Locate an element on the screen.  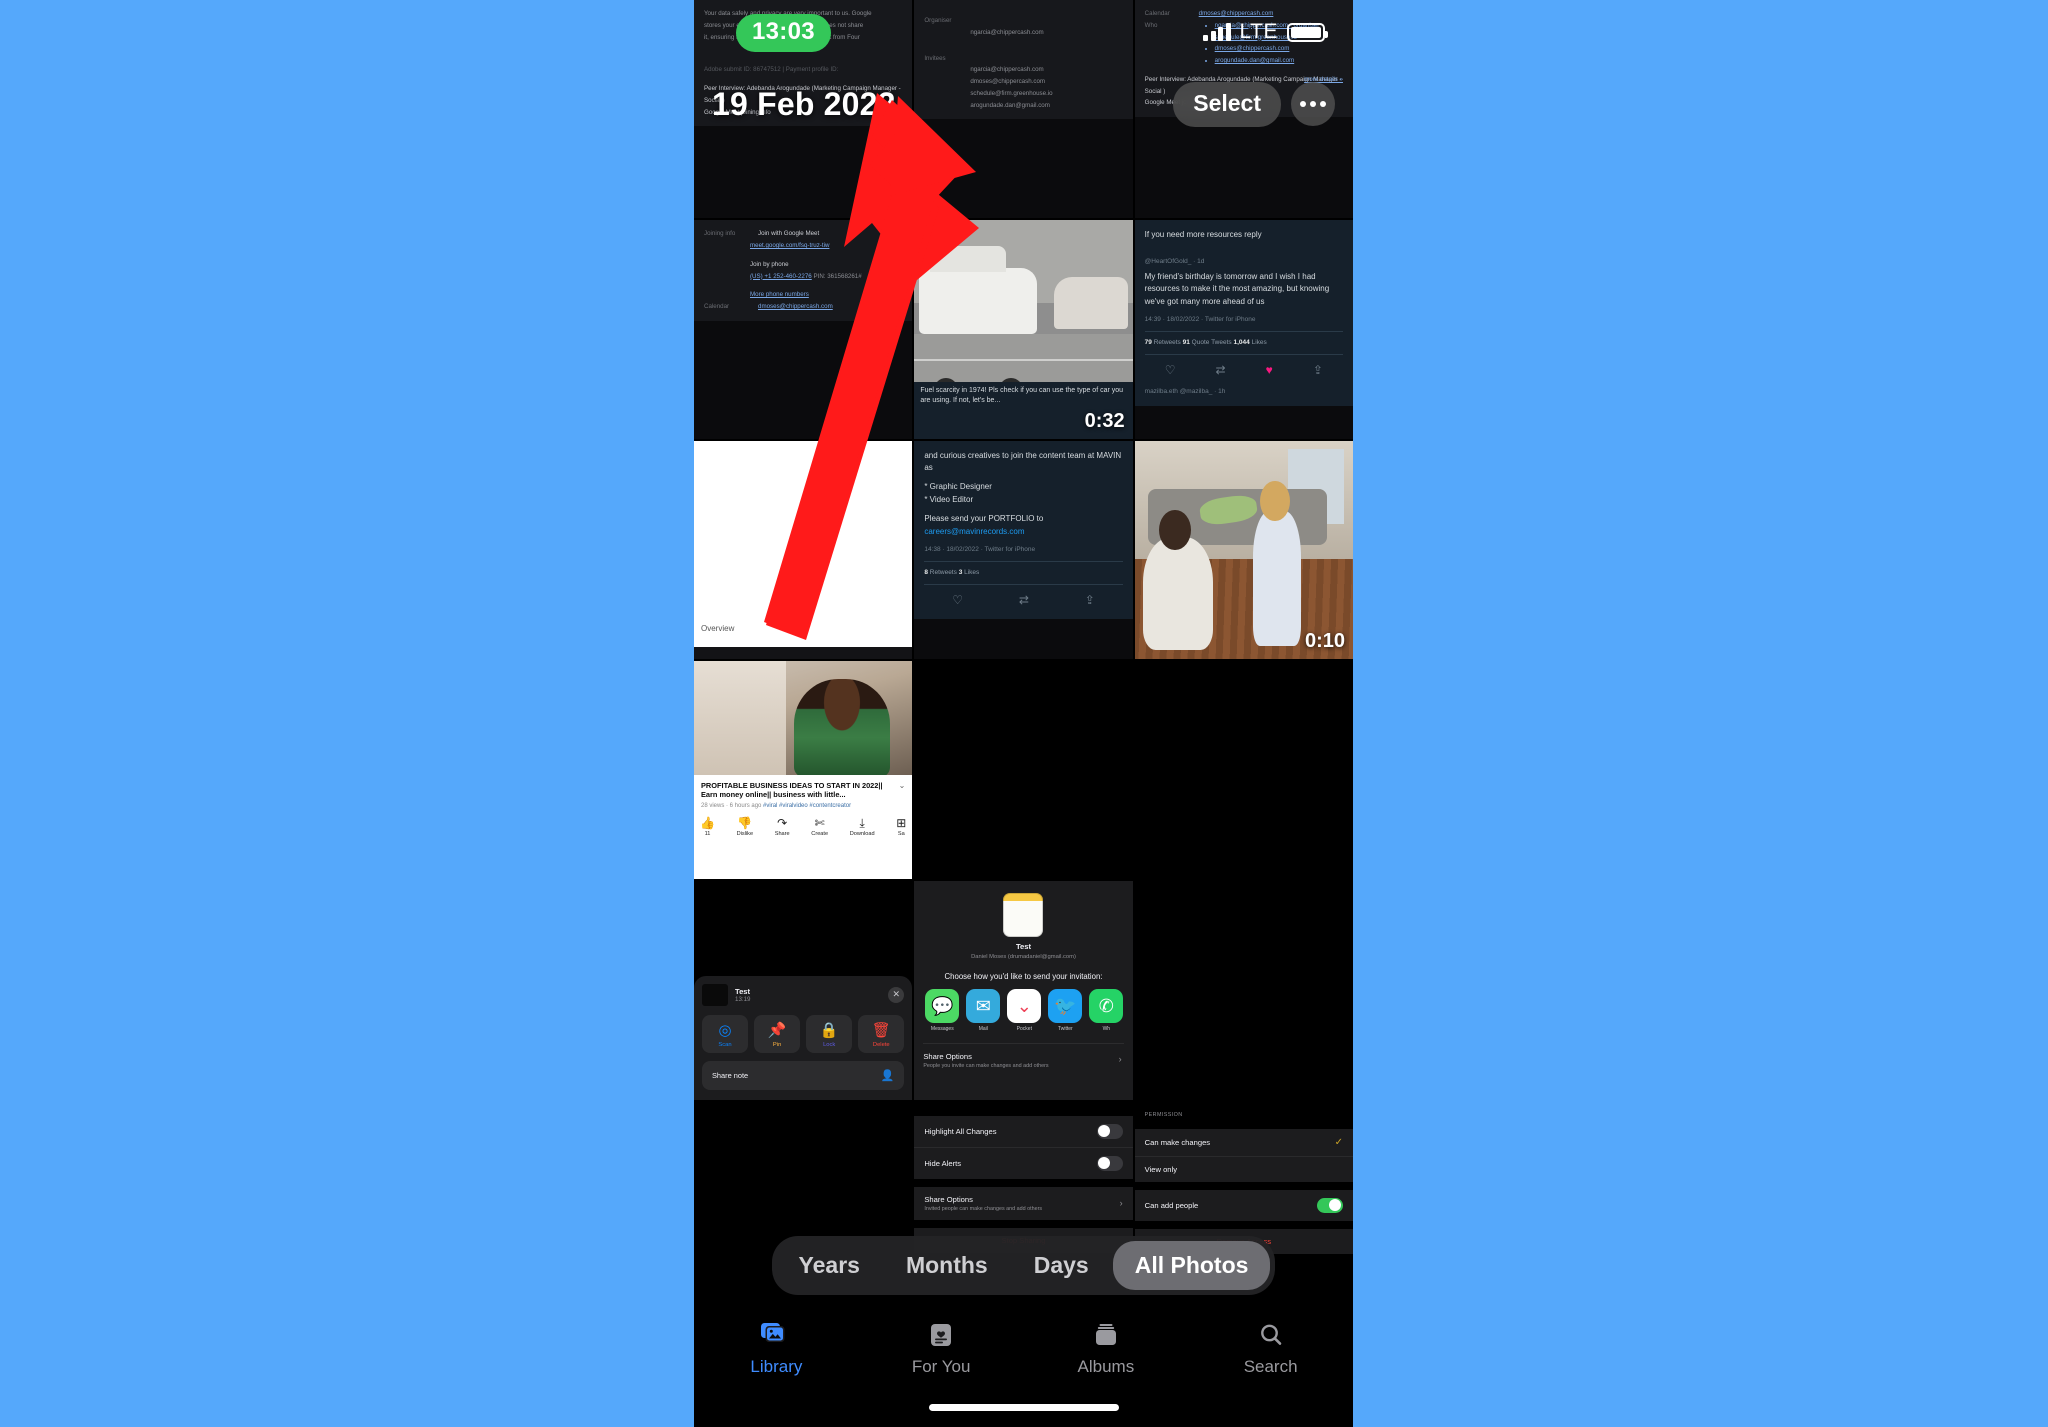
albums-stack-icon is located at coordinates (1106, 1335).